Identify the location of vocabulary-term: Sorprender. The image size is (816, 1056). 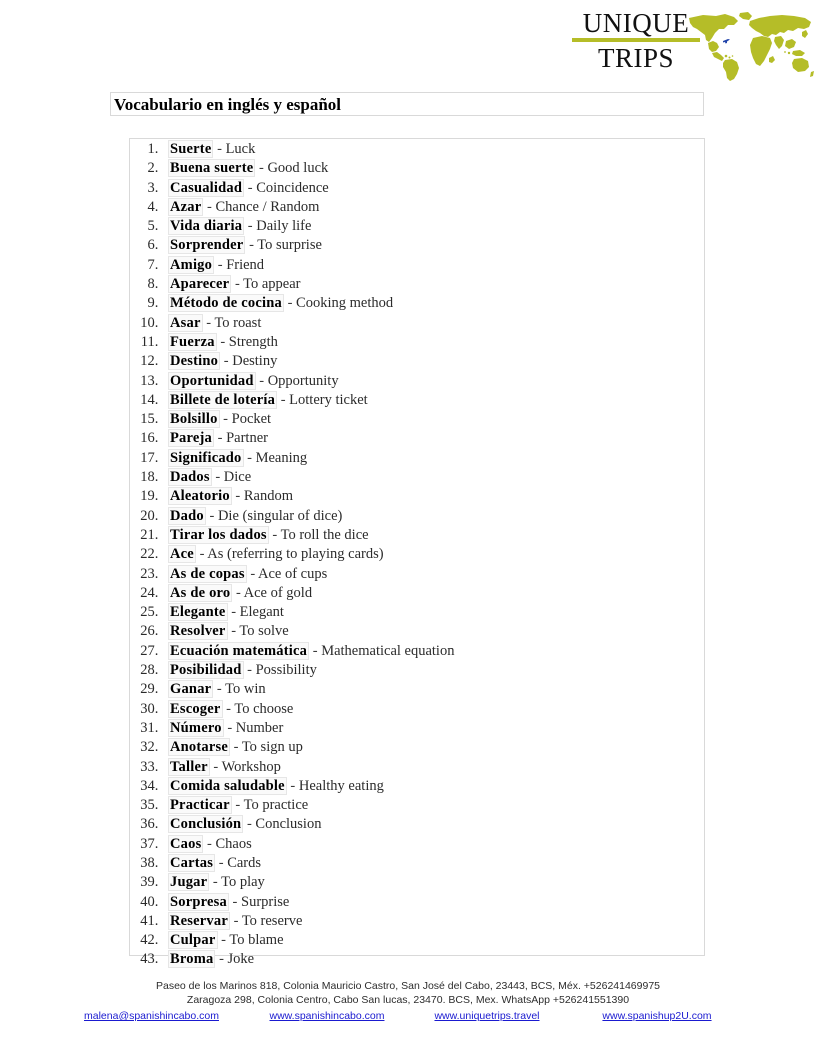
(207, 245).